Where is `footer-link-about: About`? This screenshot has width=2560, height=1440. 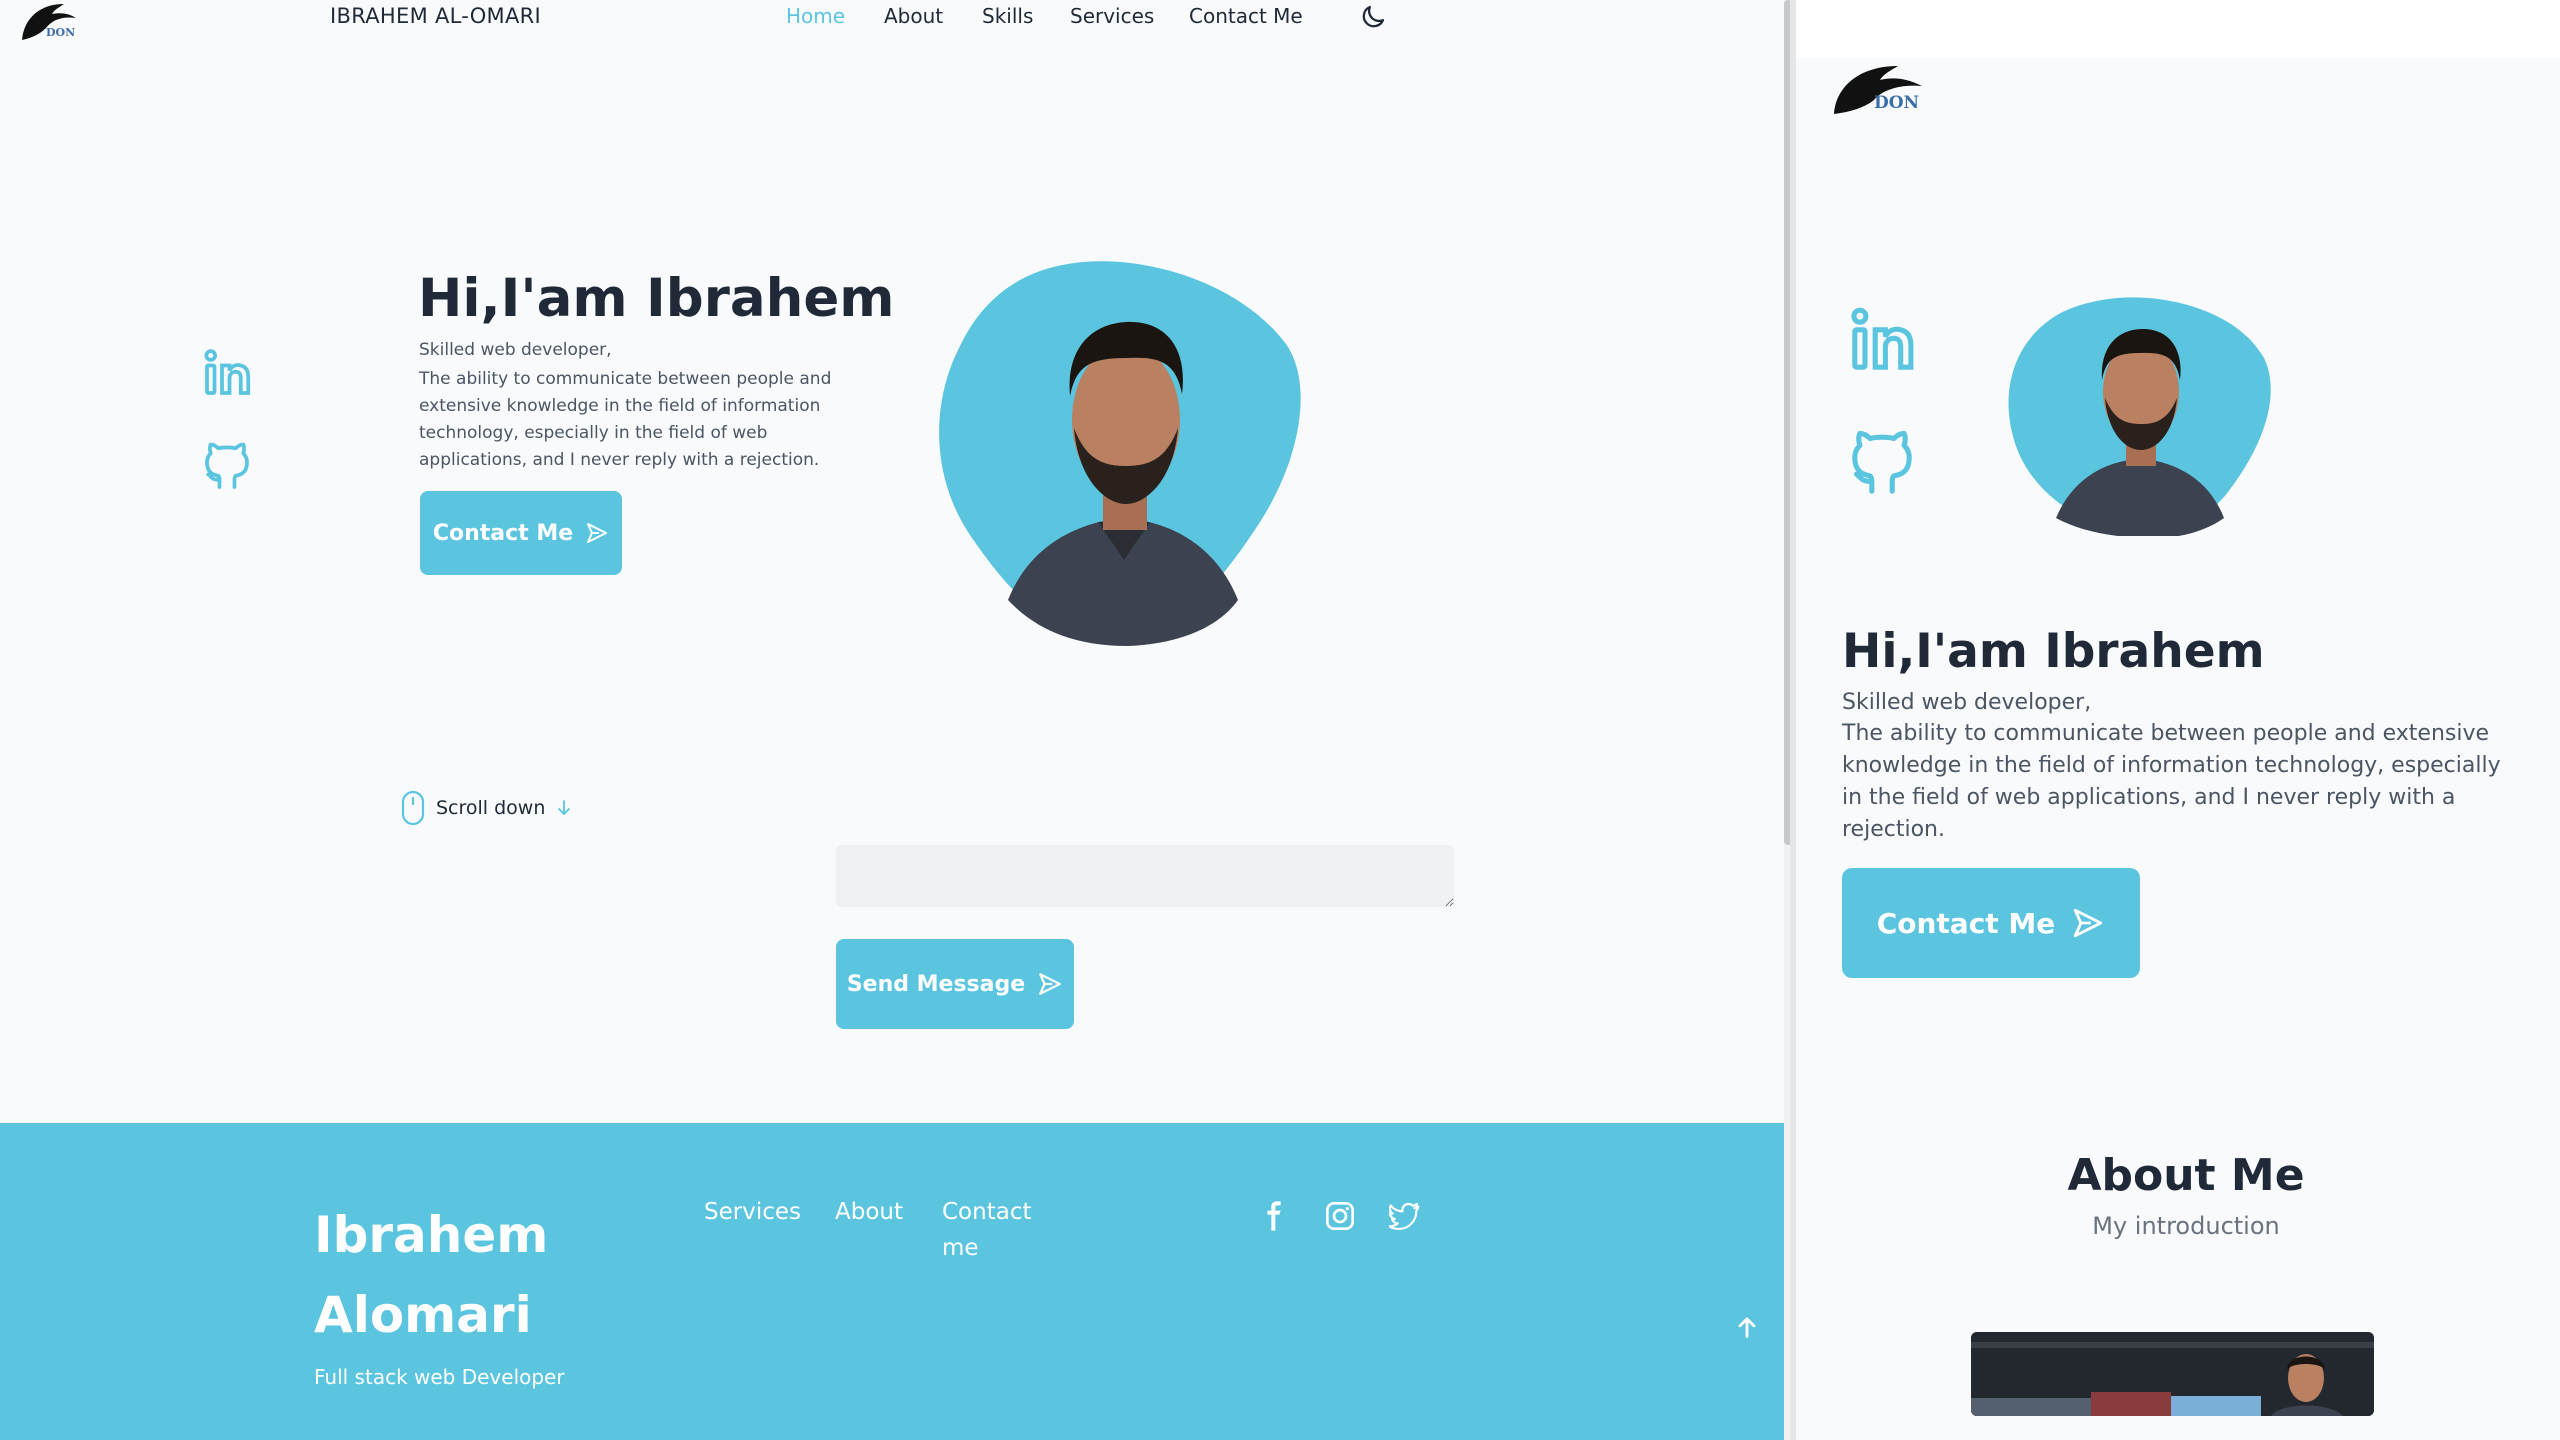 footer-link-about: About is located at coordinates (869, 1212).